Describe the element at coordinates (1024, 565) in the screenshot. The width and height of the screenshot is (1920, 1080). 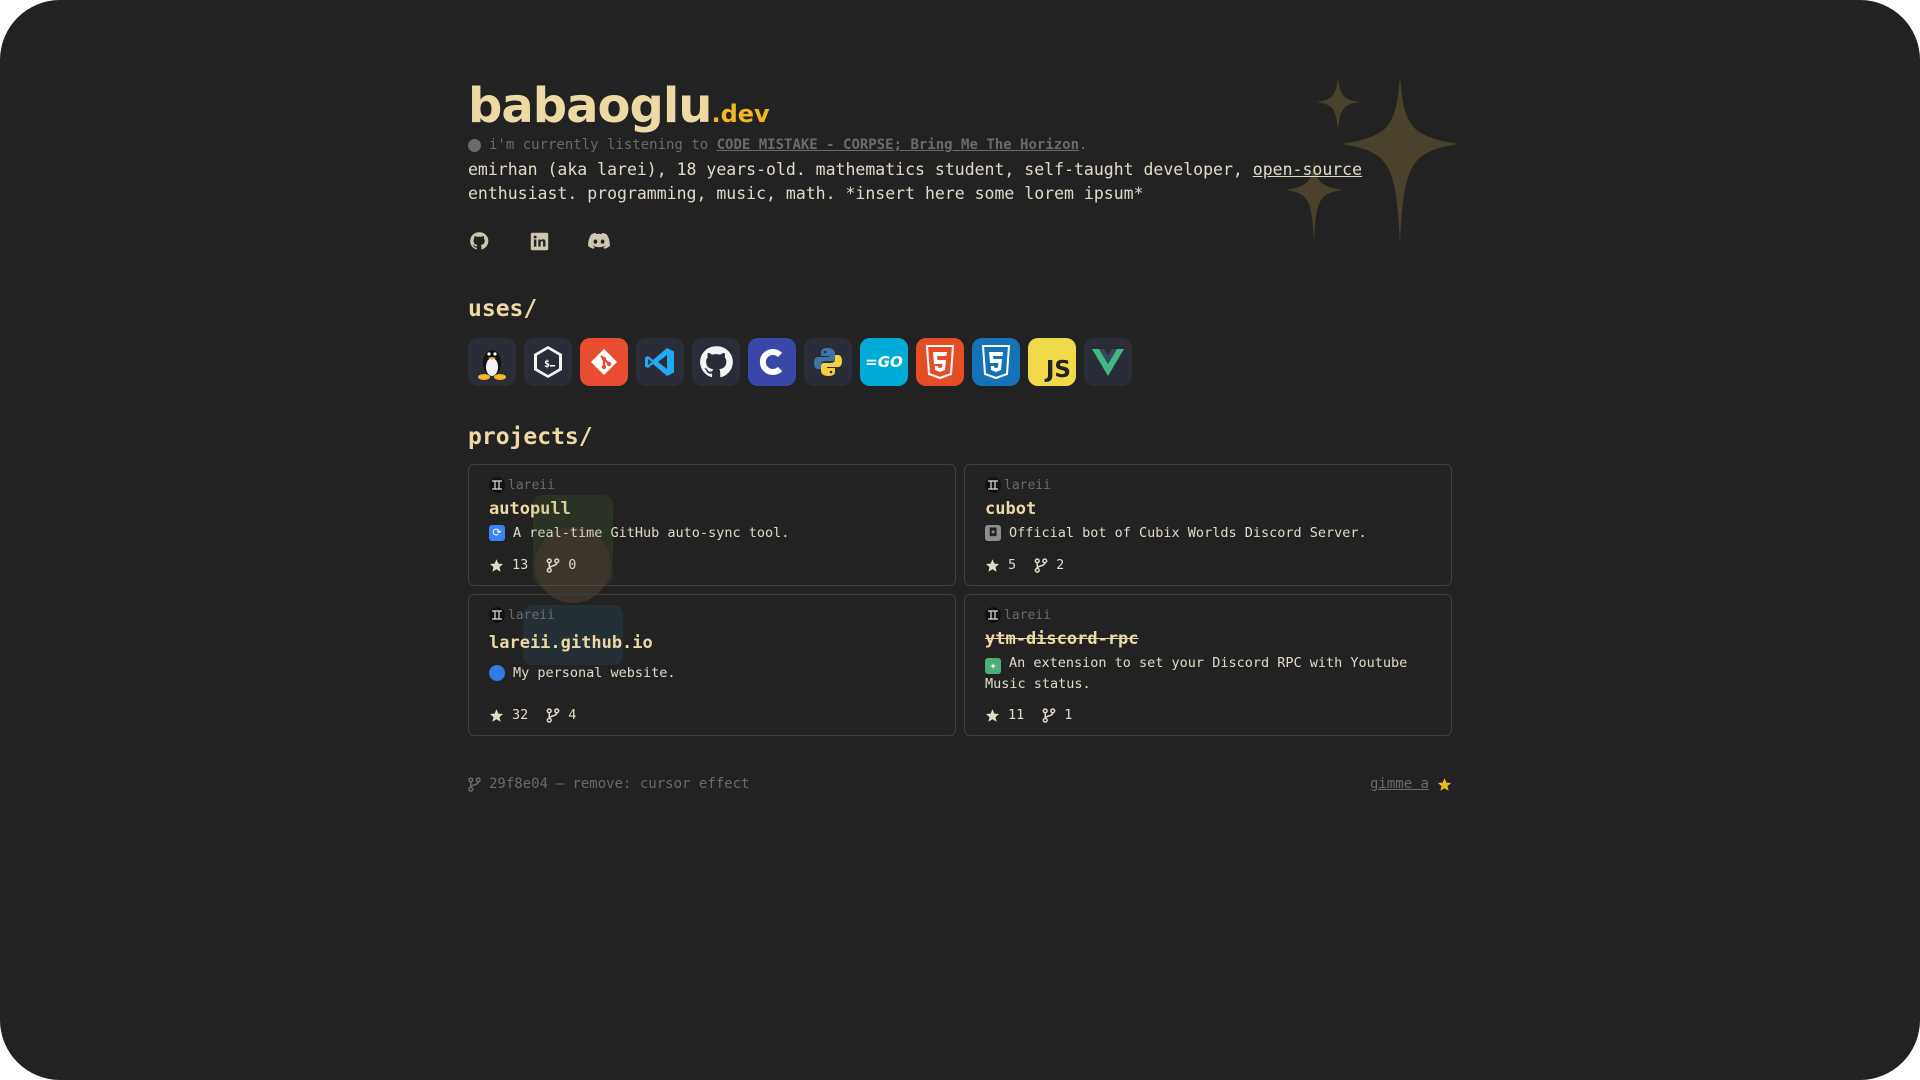
I see `repo-stats: 5 2` at that location.